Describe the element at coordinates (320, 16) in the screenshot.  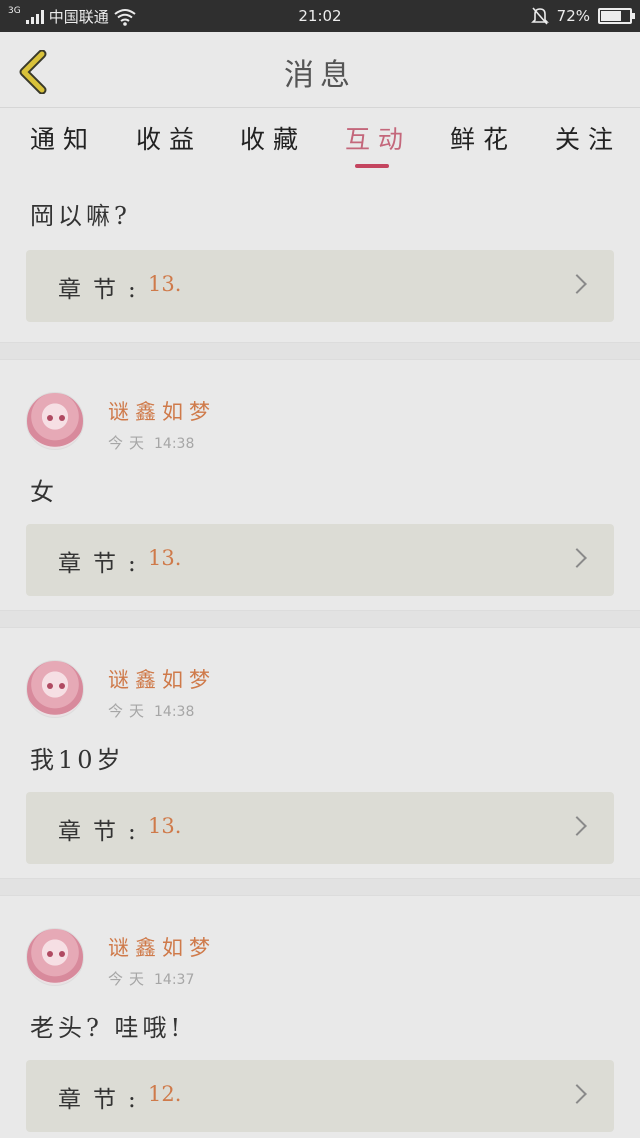
I see `status-bar: 3G 中国联通 21:02 72%` at that location.